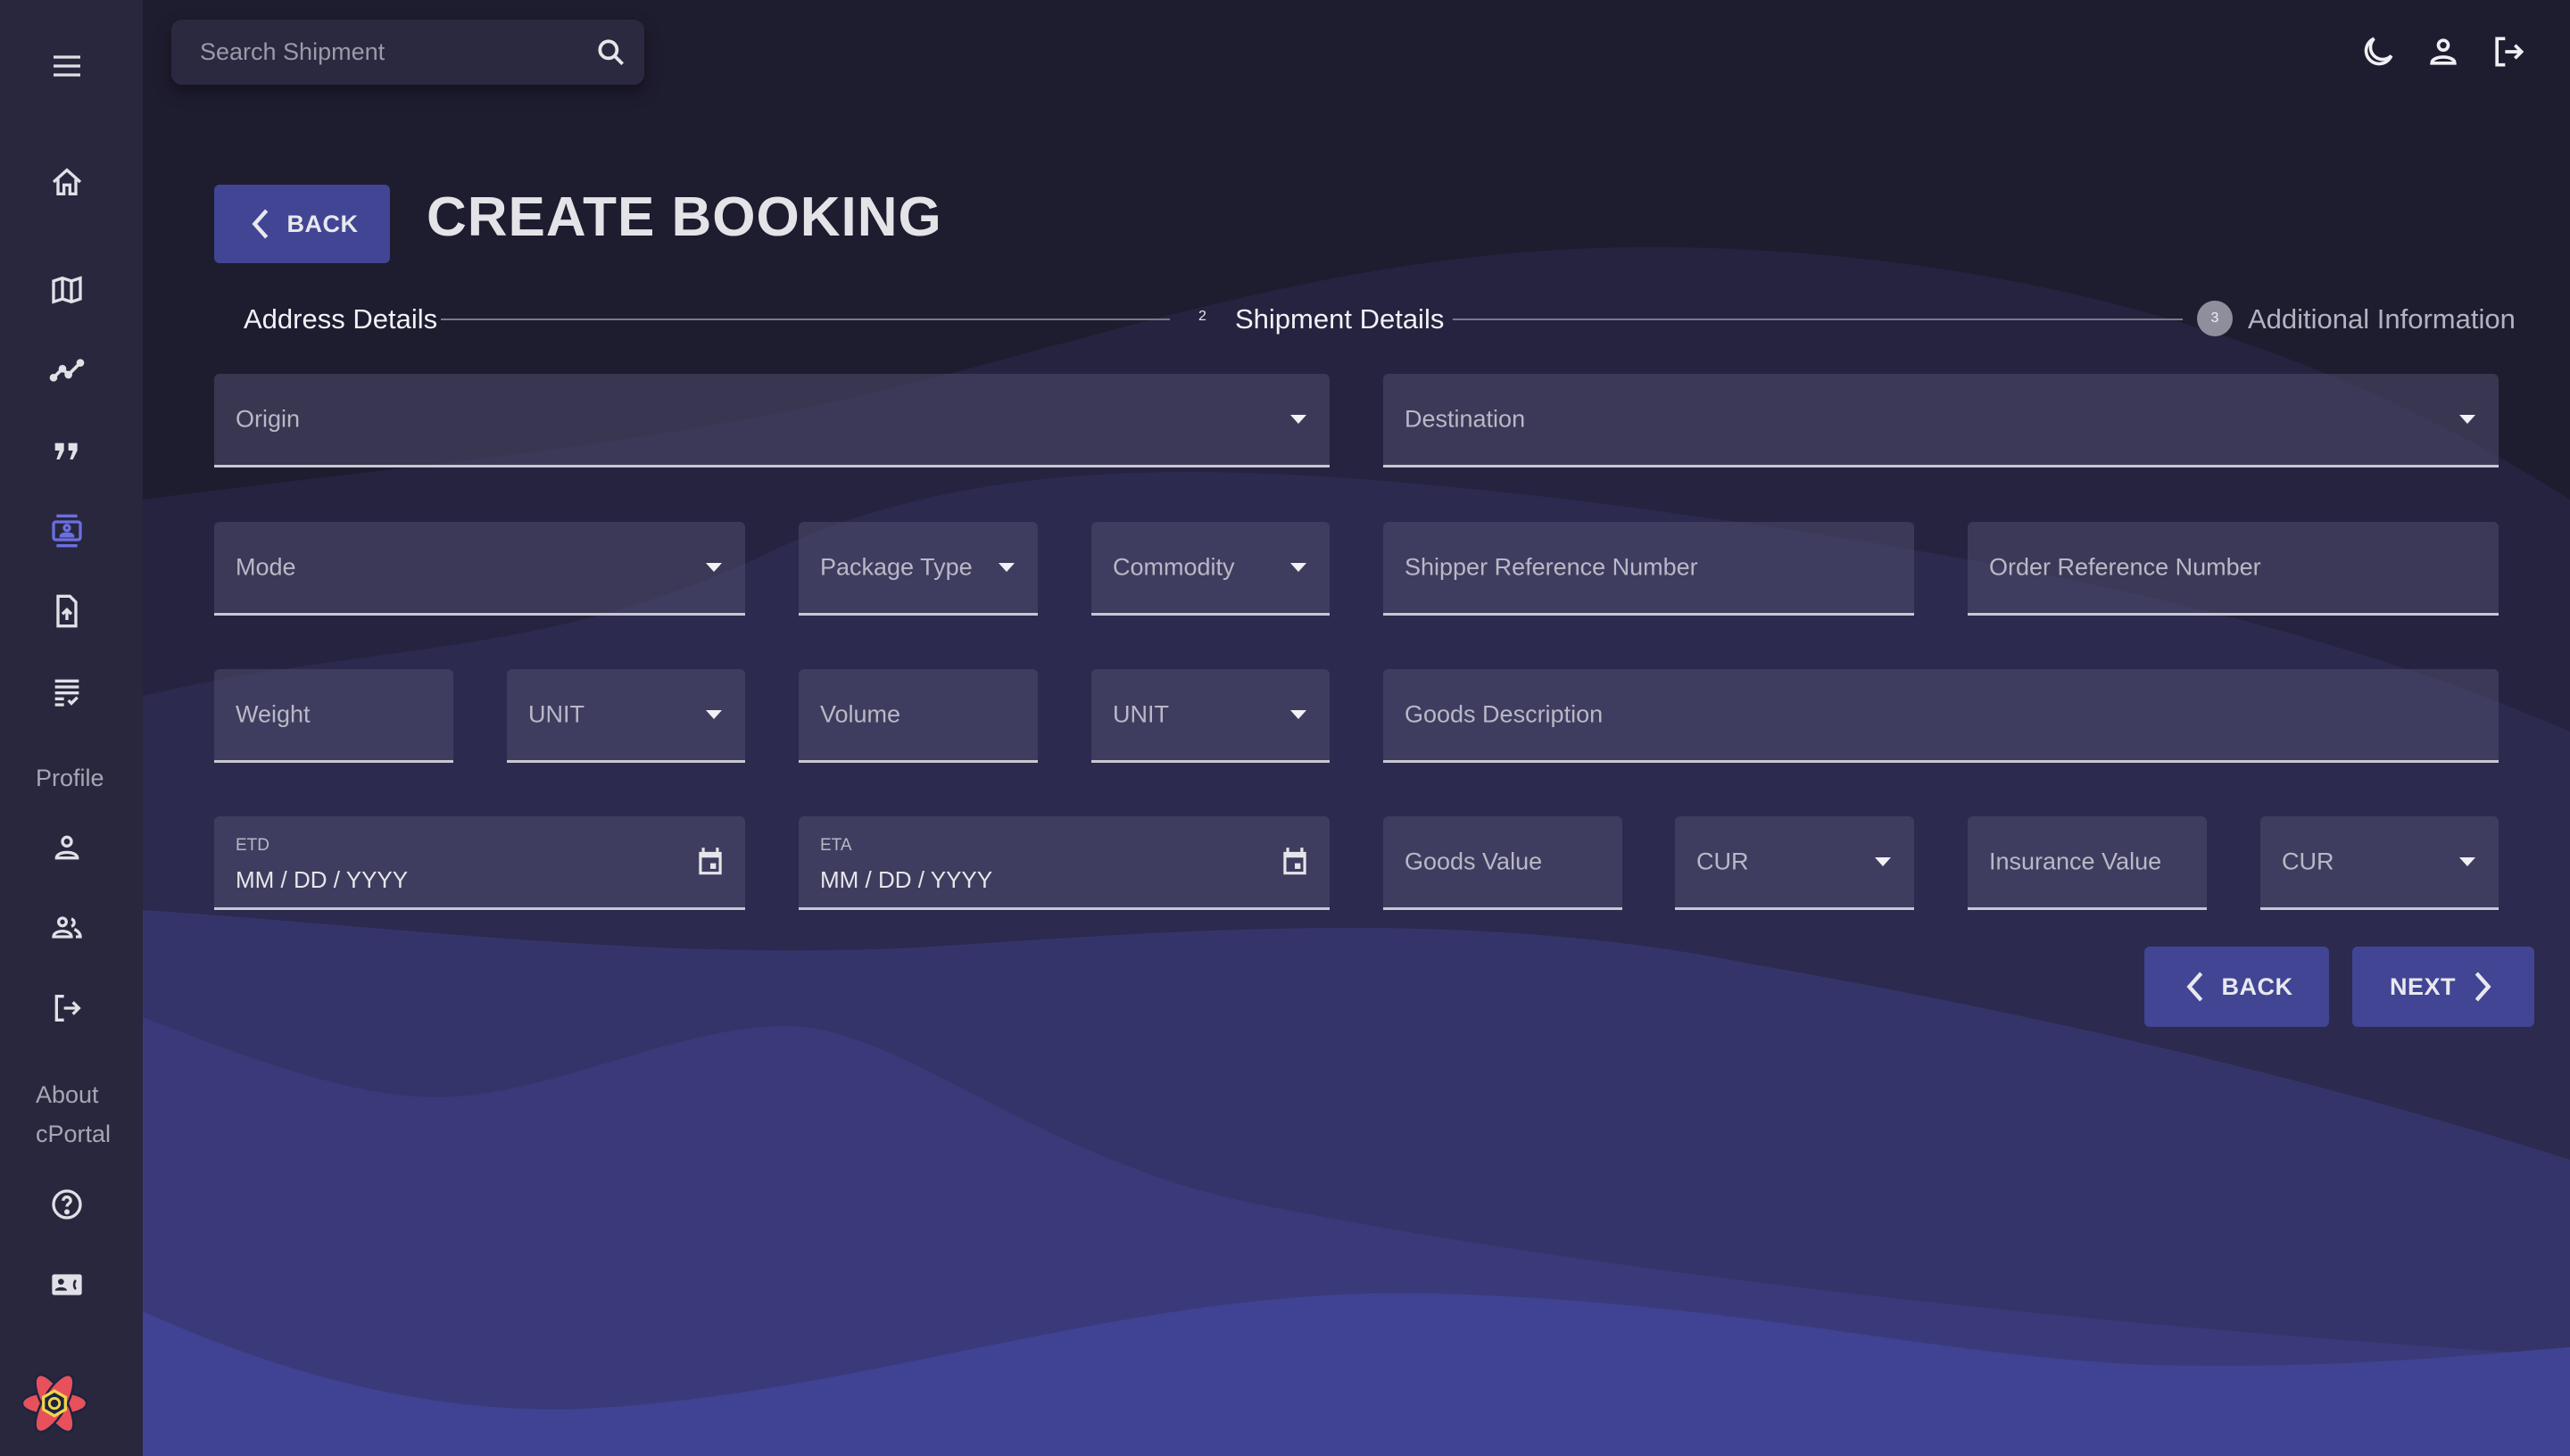 The height and width of the screenshot is (1456, 2570). Describe the element at coordinates (836, 845) in the screenshot. I see `eta-label: ETA` at that location.